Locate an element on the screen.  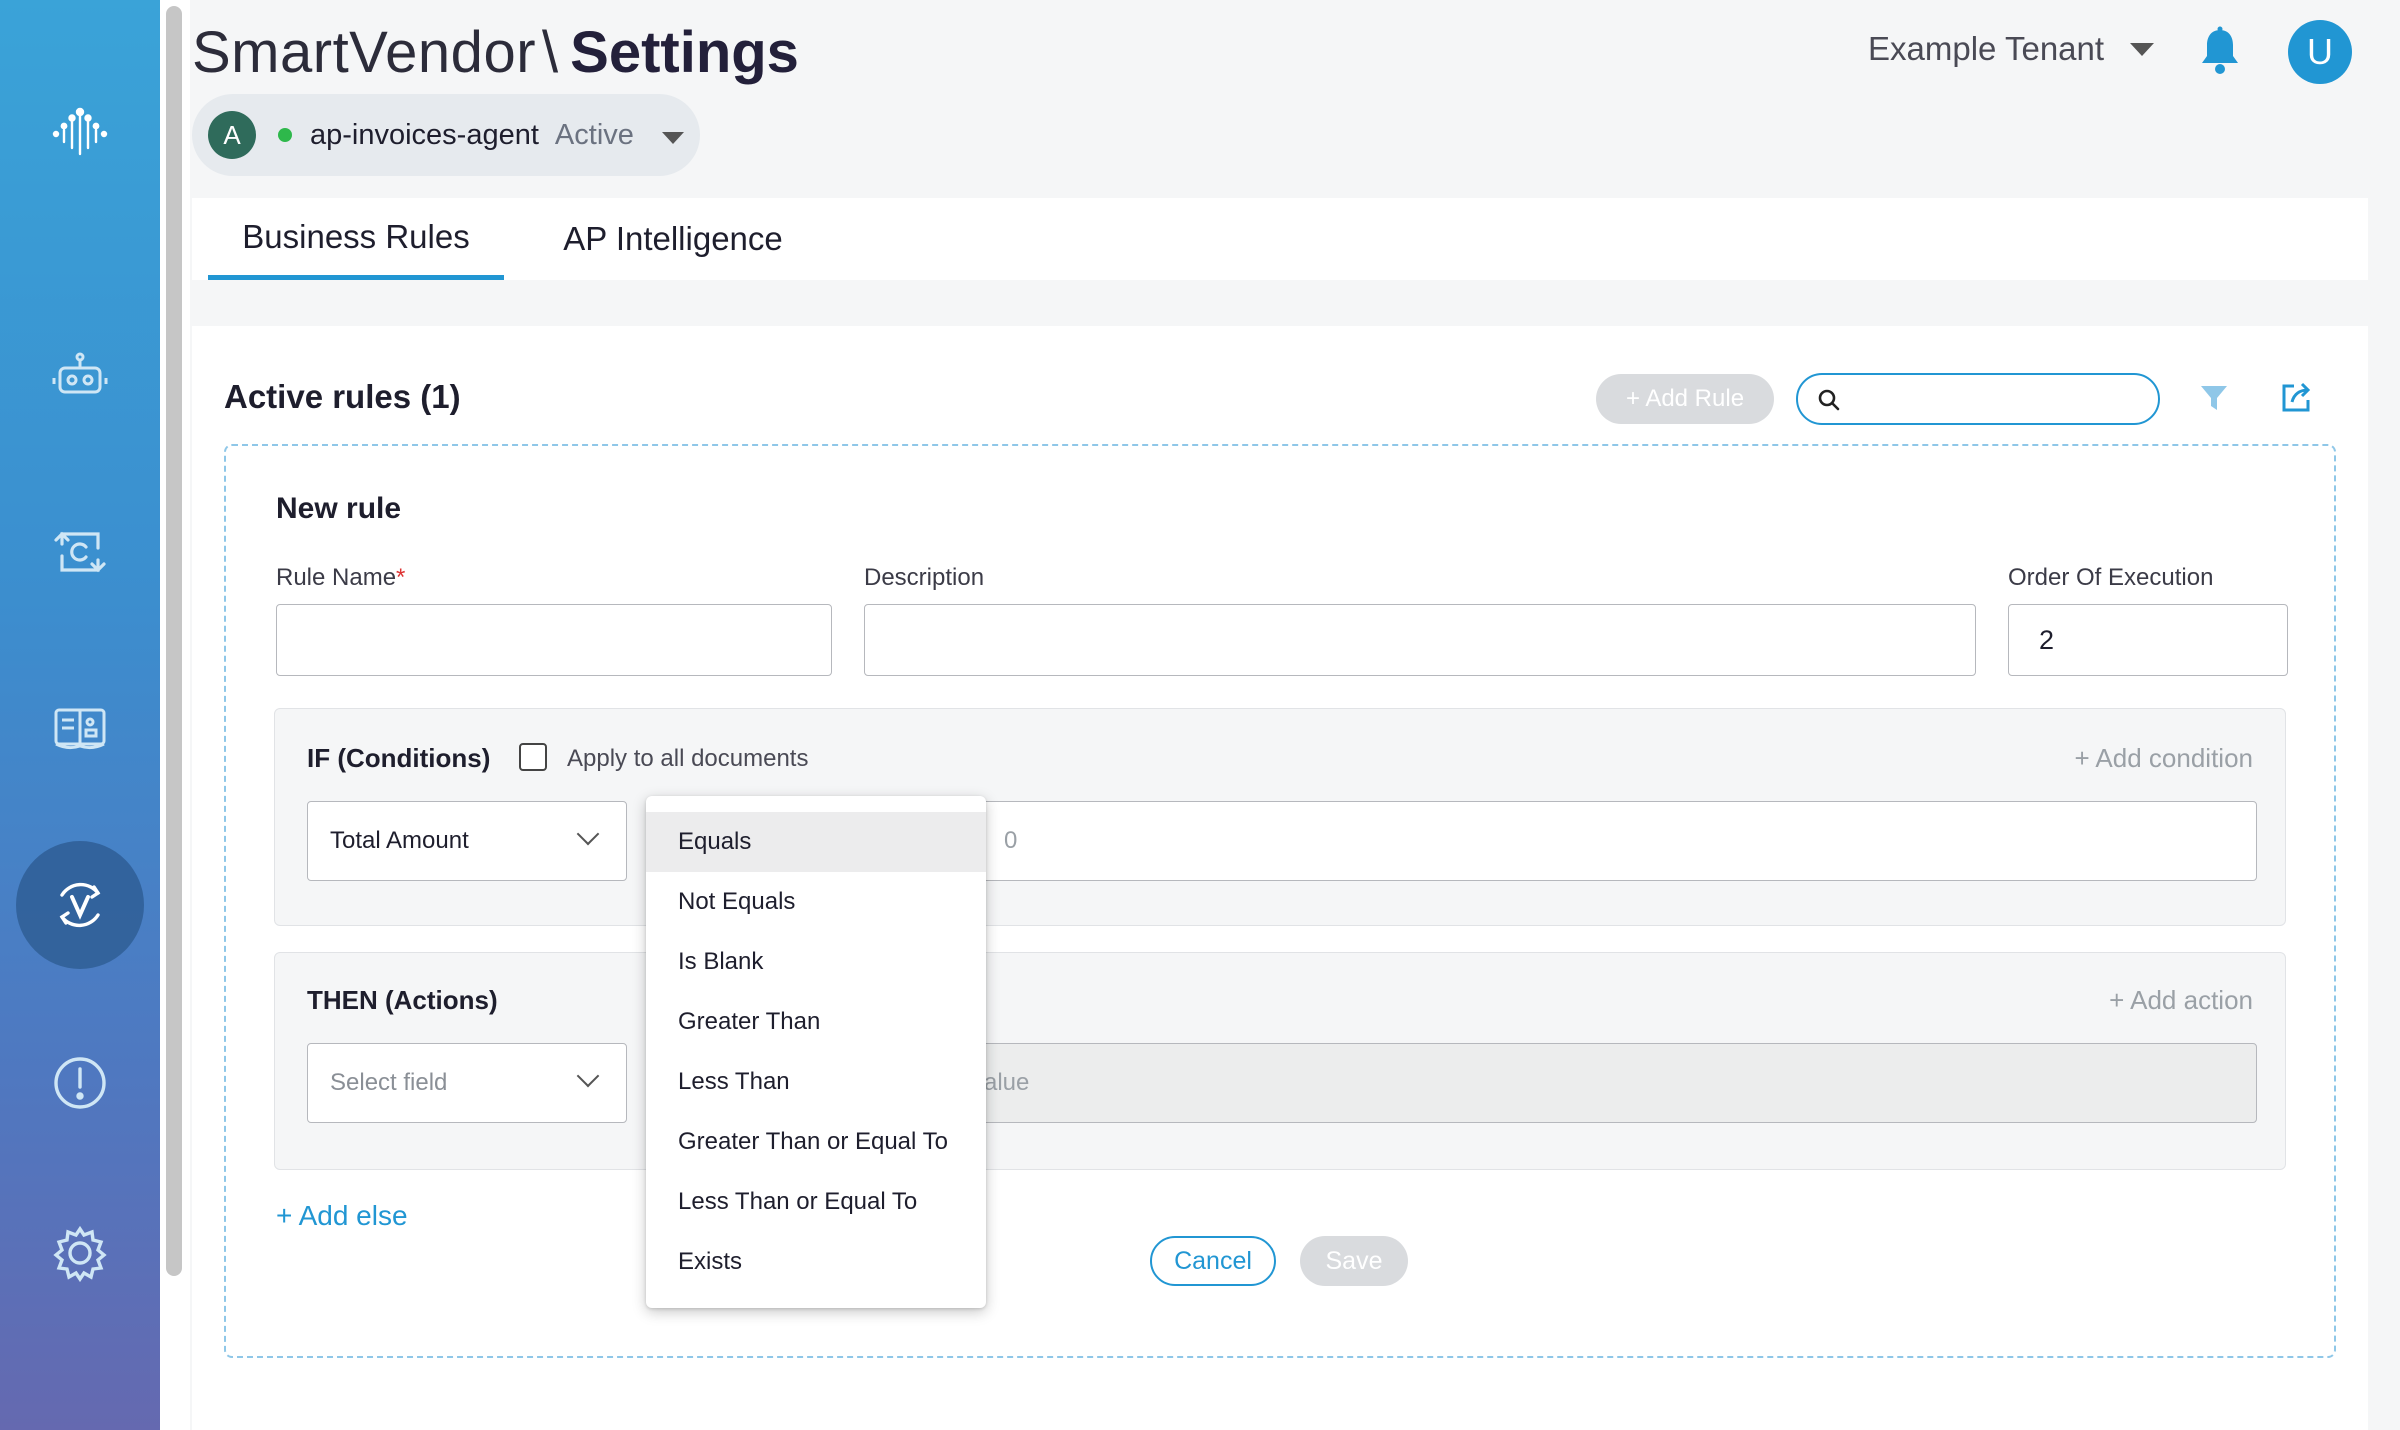
dropdown-option-greater-than: Greater Than is located at coordinates (816, 1022).